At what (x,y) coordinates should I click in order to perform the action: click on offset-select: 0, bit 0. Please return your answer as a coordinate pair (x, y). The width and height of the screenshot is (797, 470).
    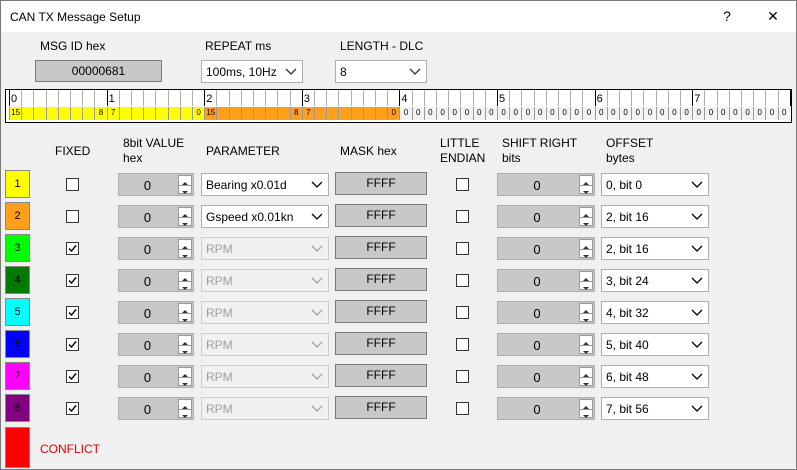
    Looking at the image, I should click on (655, 184).